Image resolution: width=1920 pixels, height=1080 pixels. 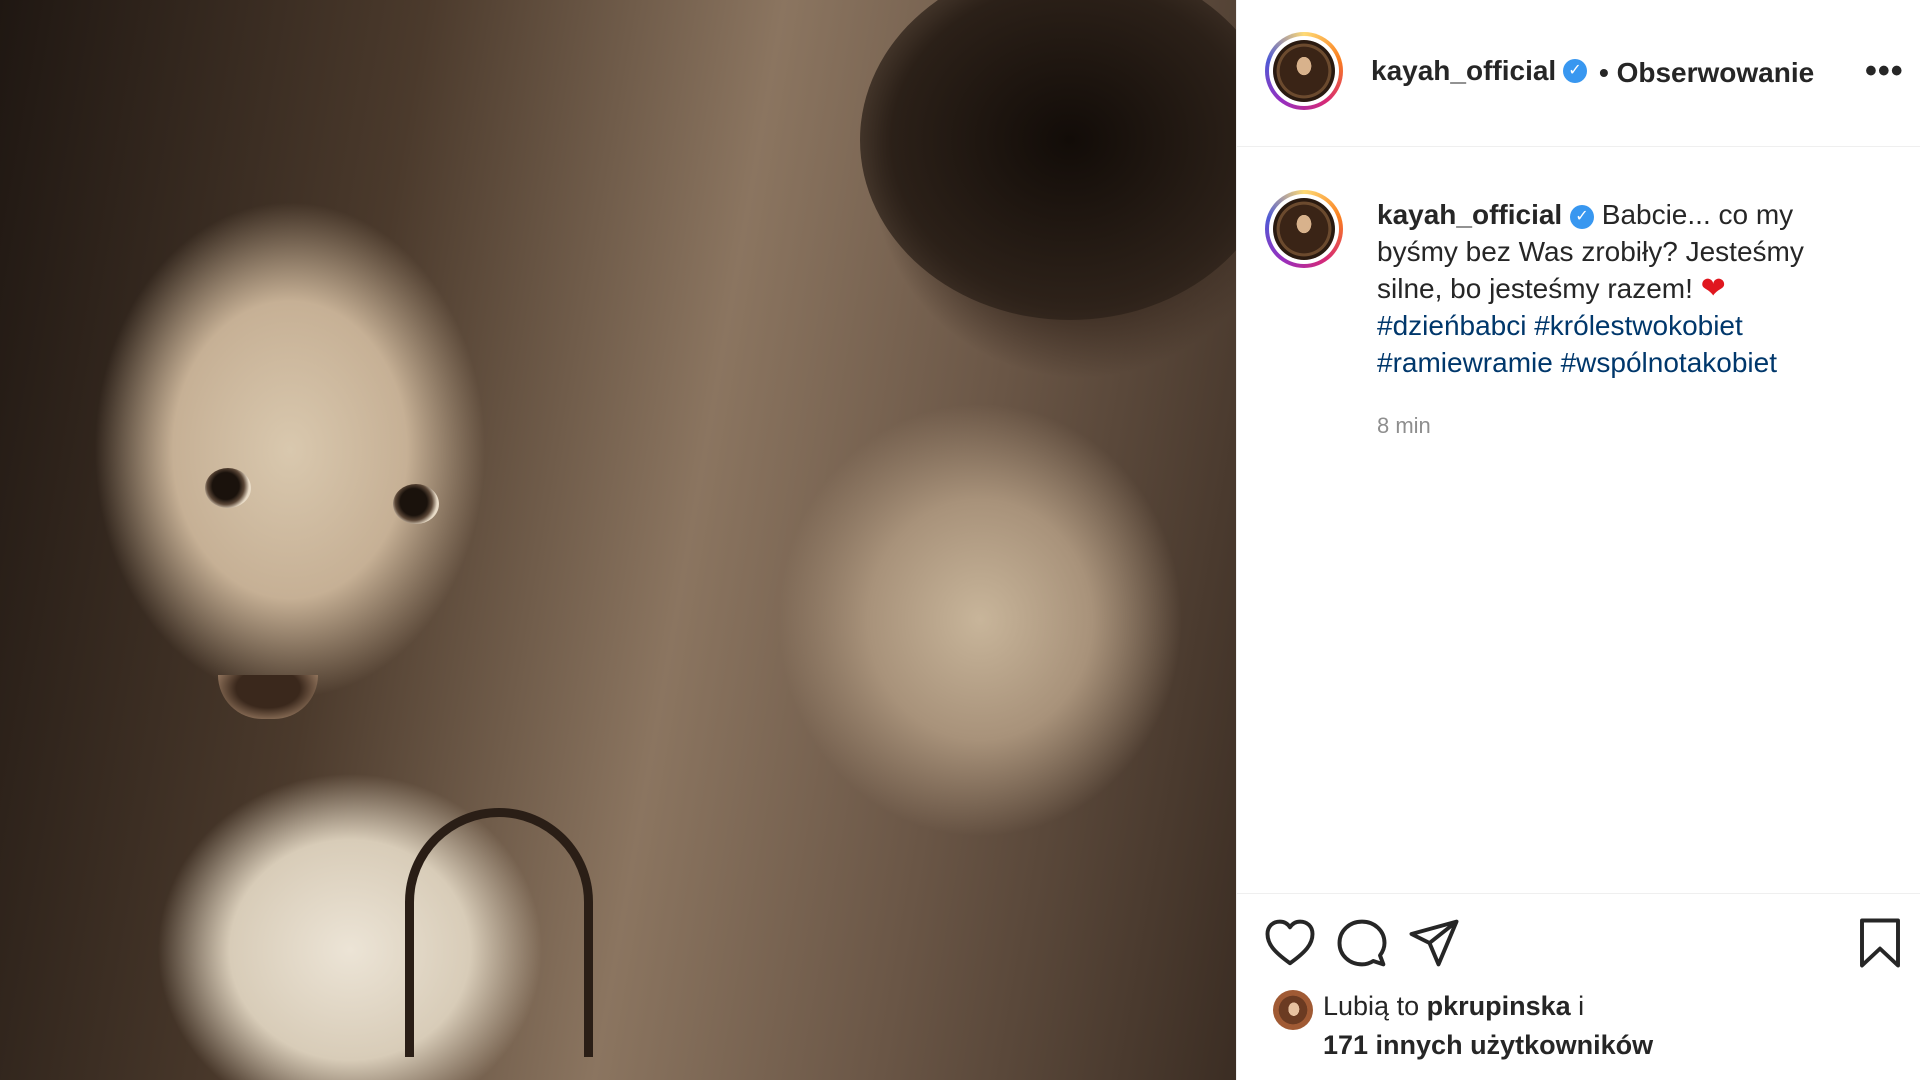 What do you see at coordinates (1465, 362) in the screenshot?
I see `hashtag-link: #ramiewramie` at bounding box center [1465, 362].